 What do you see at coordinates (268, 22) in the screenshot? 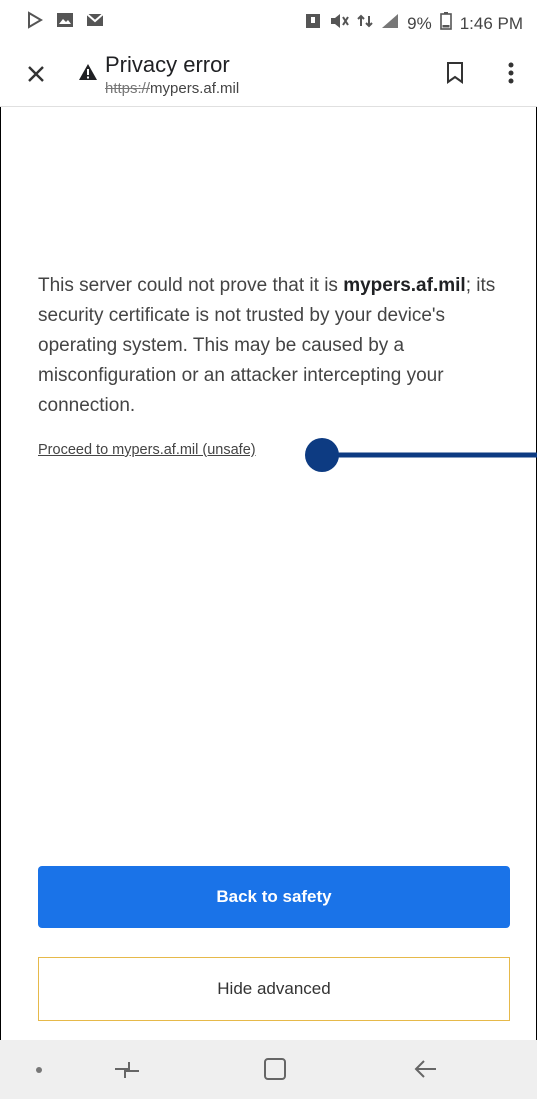
I see `status-bar: 9% 1:46 PM` at bounding box center [268, 22].